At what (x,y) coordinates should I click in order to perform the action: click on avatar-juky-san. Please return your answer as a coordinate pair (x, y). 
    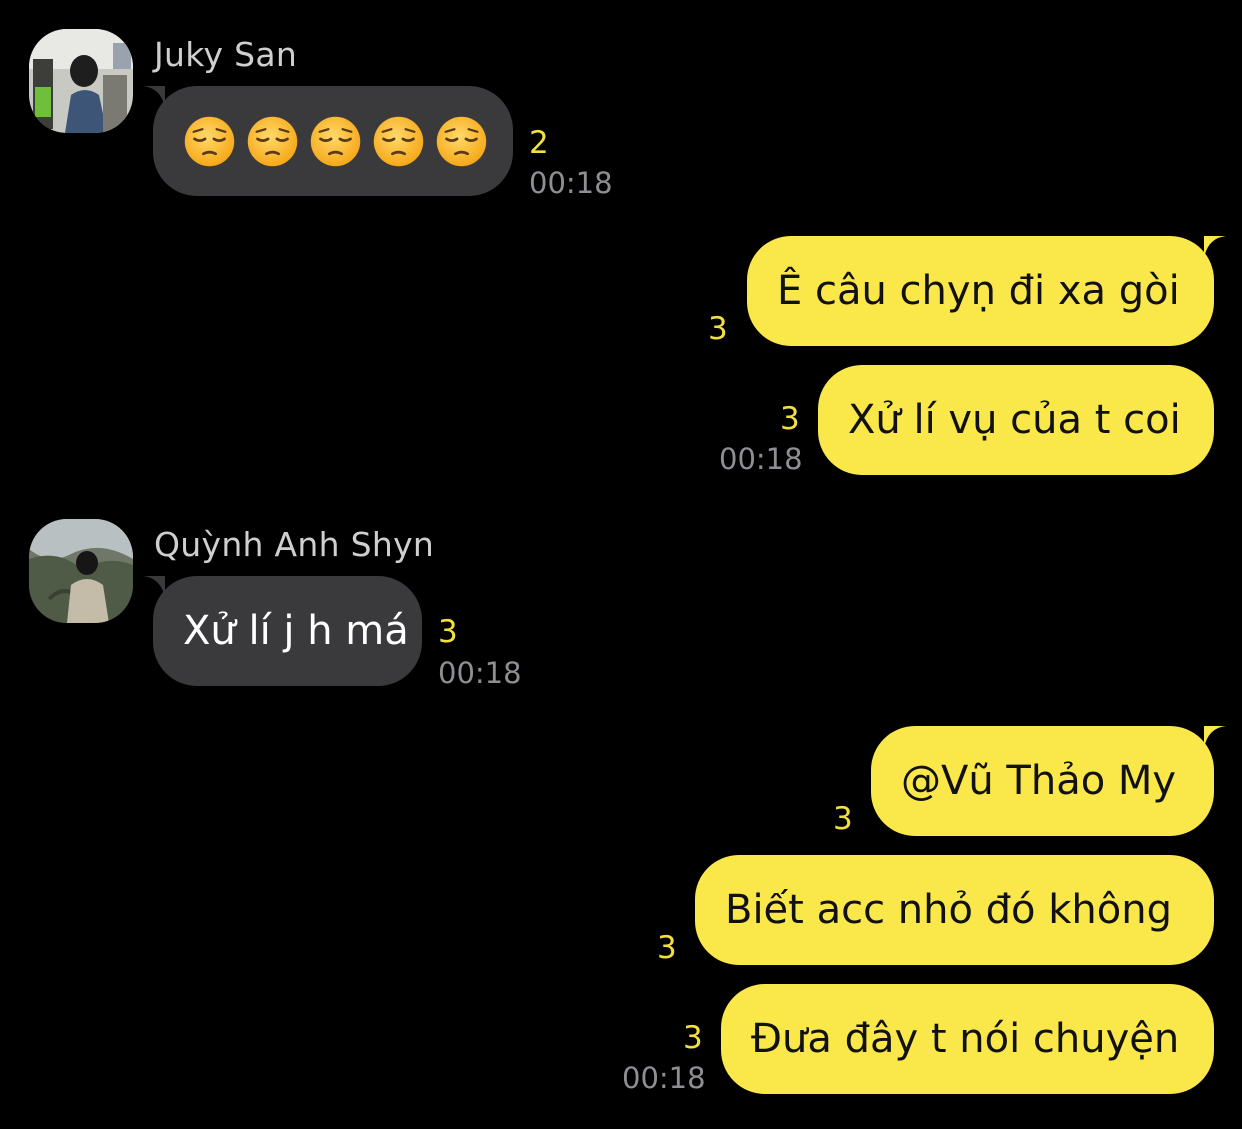
    Looking at the image, I should click on (81, 81).